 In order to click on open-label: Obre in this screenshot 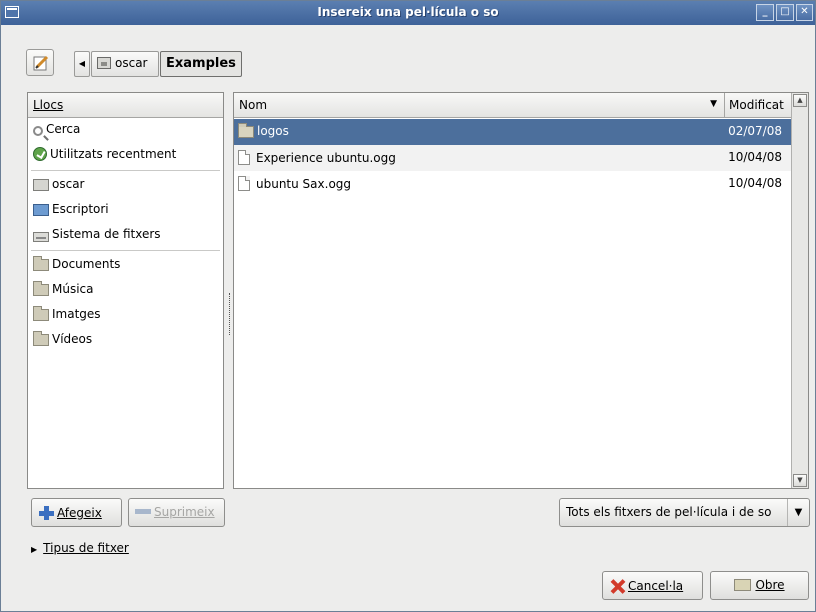, I will do `click(770, 585)`.